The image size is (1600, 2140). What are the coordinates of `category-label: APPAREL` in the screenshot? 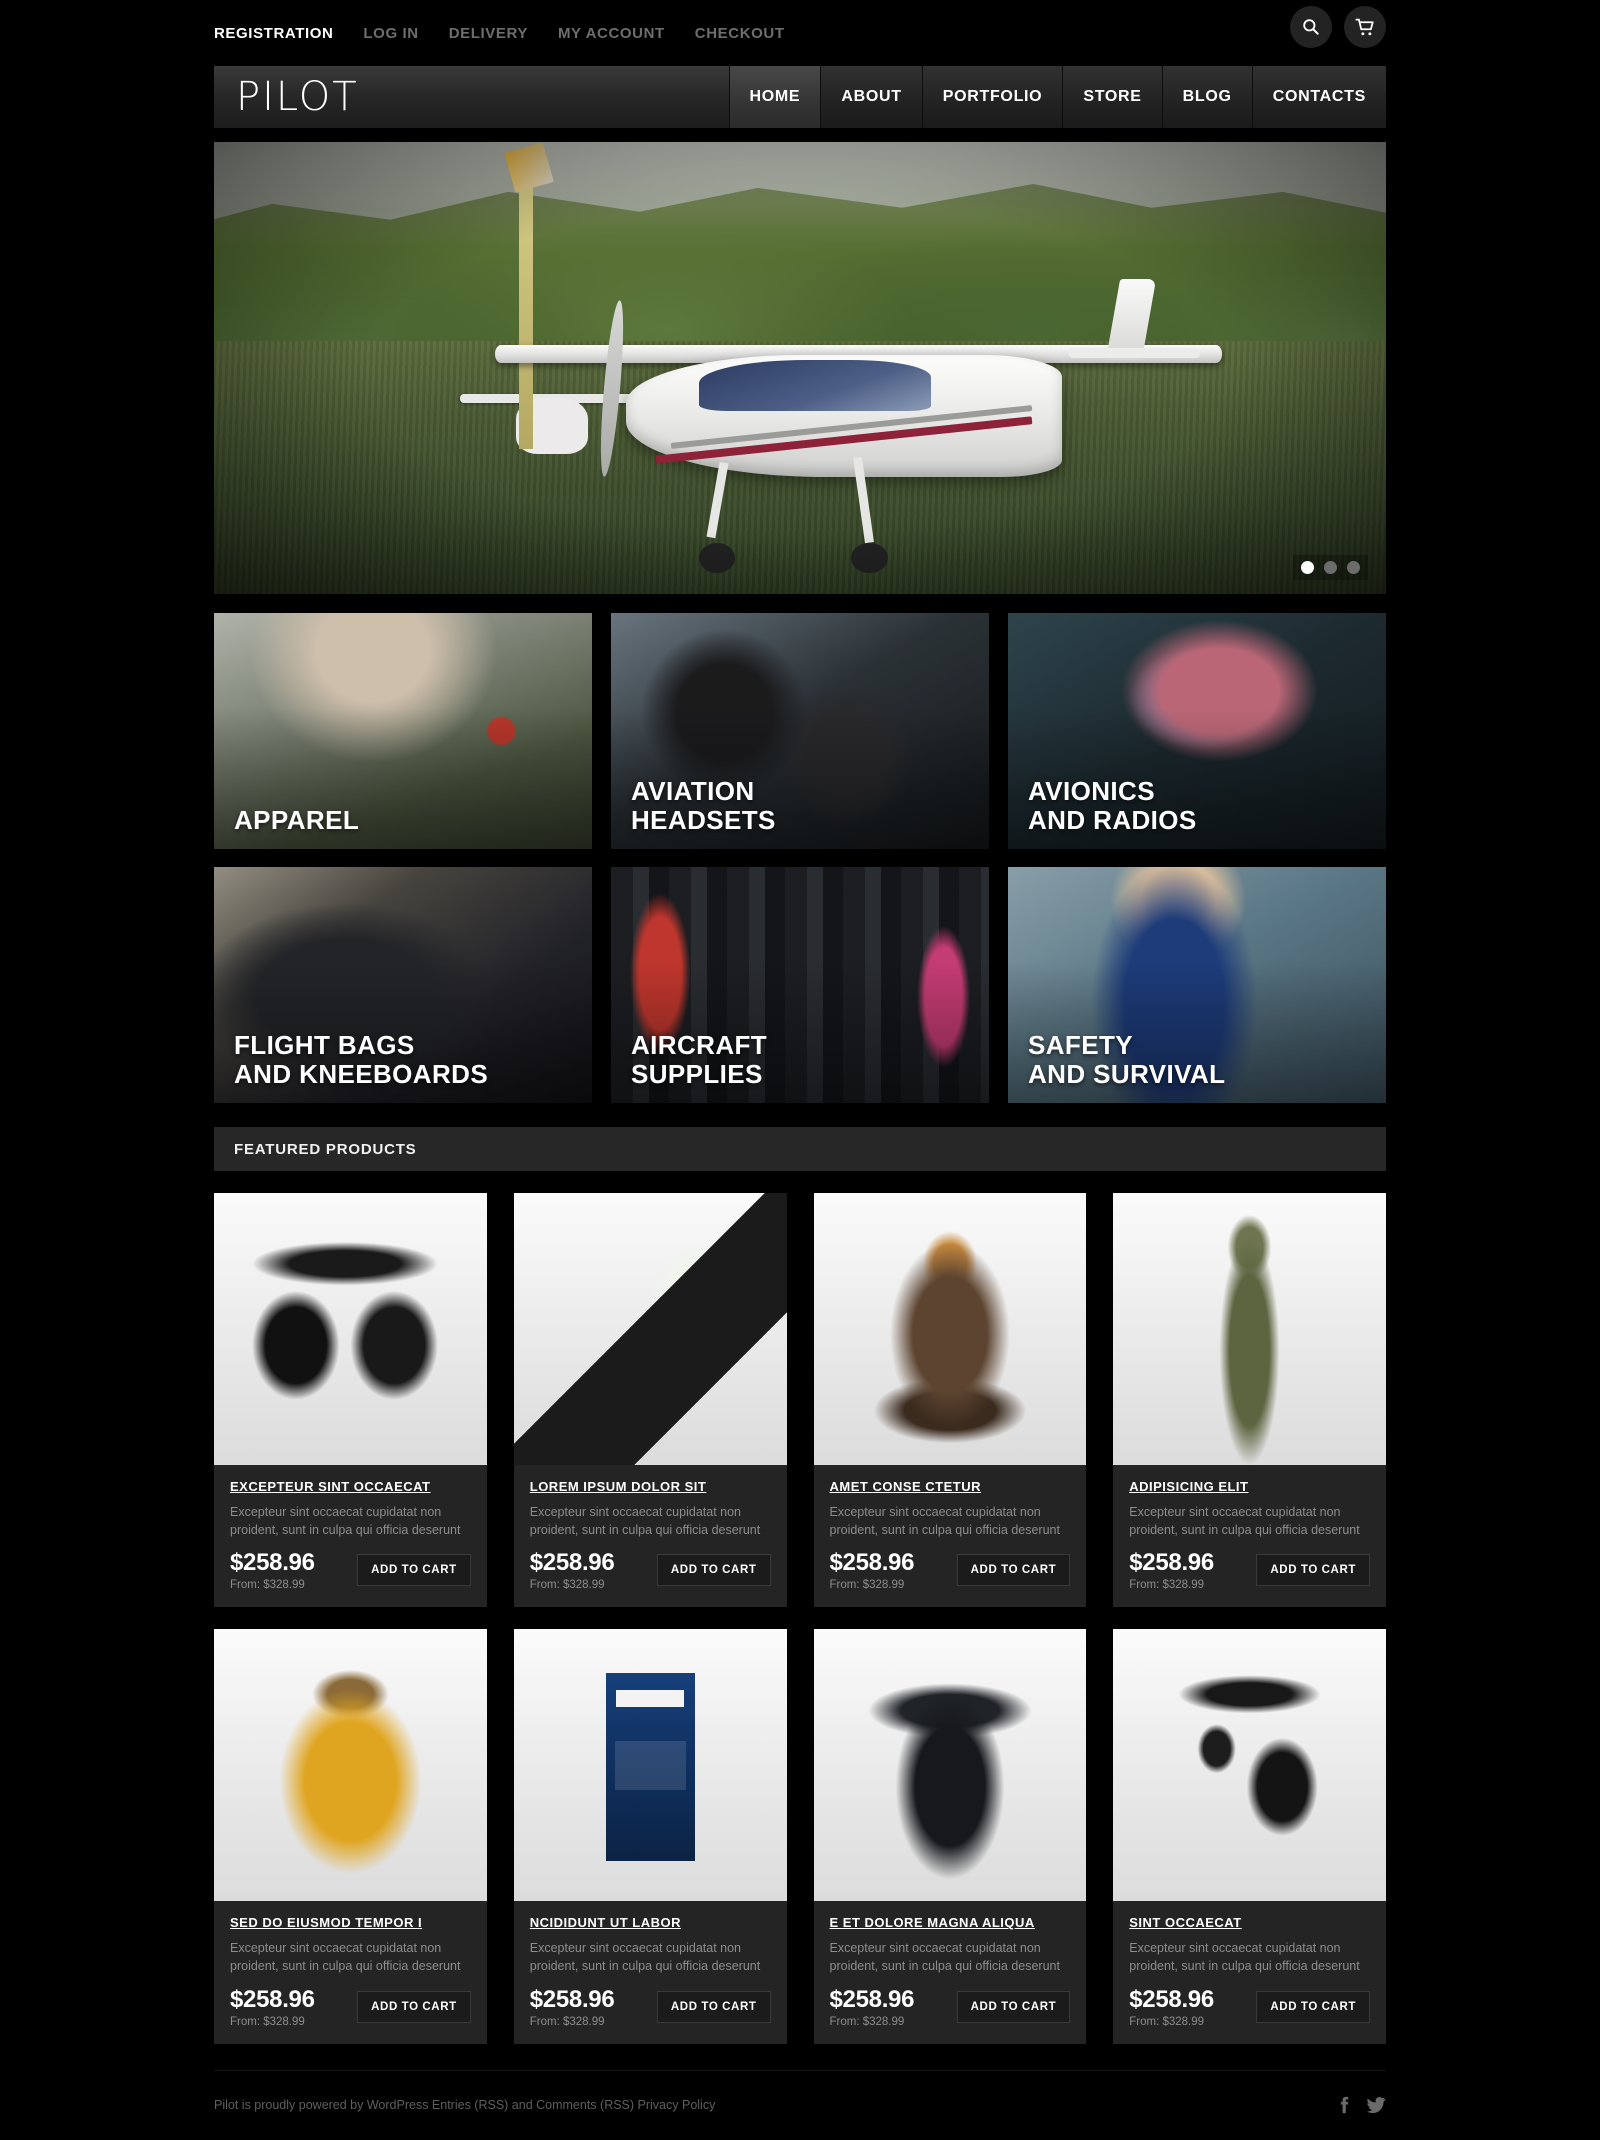 It's located at (297, 819).